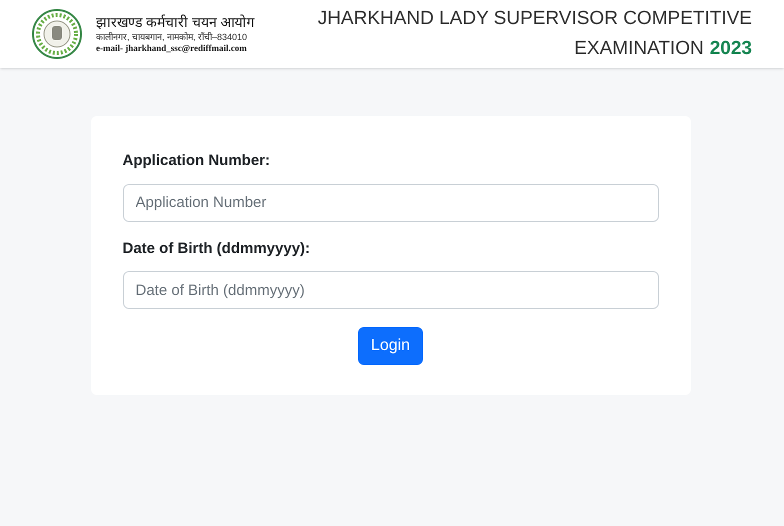 This screenshot has width=784, height=526. I want to click on organization-name: झारखण्ड कर्मचारी चयन आयोग, so click(175, 23).